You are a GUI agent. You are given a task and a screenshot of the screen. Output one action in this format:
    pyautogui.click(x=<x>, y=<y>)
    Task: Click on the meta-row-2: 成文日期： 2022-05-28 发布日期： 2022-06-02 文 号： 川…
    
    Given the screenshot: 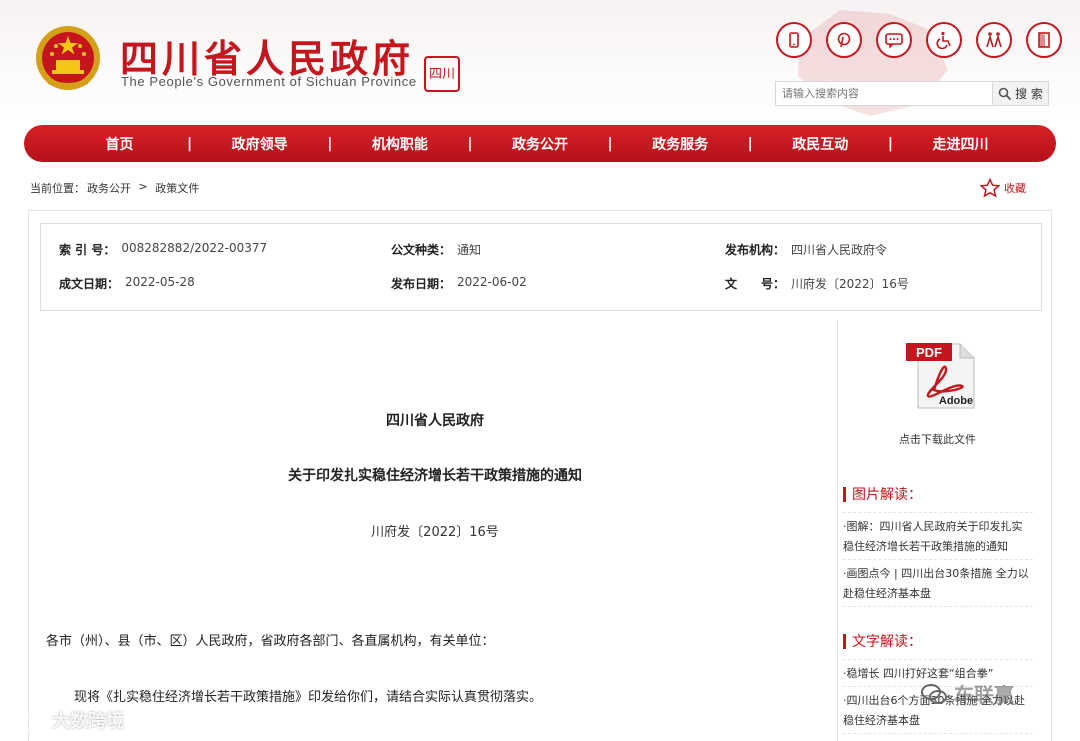 What is the action you would take?
    pyautogui.click(x=541, y=285)
    